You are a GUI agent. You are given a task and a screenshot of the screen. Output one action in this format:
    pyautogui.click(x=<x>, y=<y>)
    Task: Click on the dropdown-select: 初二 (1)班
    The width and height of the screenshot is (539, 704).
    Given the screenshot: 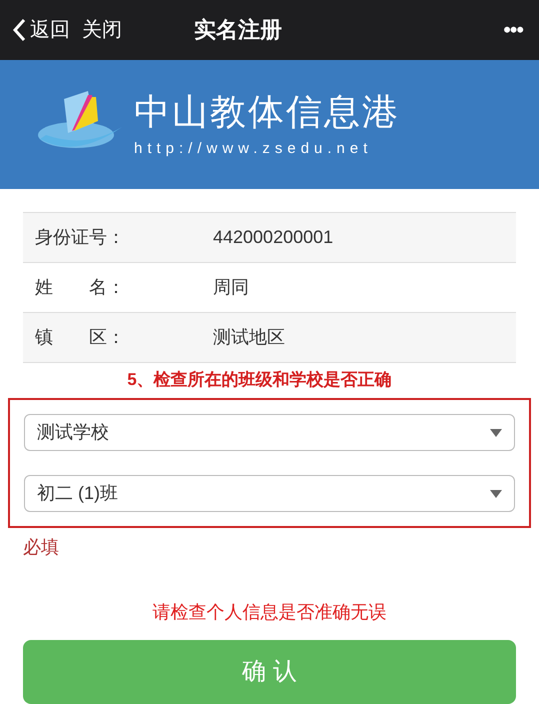 What is the action you would take?
    pyautogui.click(x=269, y=493)
    